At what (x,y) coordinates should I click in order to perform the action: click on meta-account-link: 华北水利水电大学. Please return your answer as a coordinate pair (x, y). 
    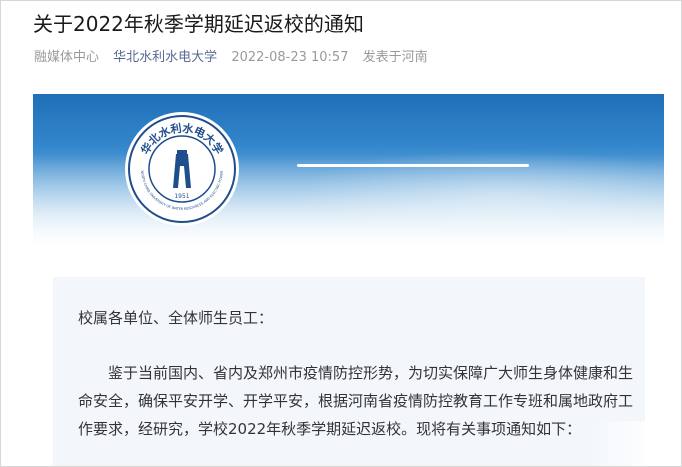
    Looking at the image, I should click on (165, 57).